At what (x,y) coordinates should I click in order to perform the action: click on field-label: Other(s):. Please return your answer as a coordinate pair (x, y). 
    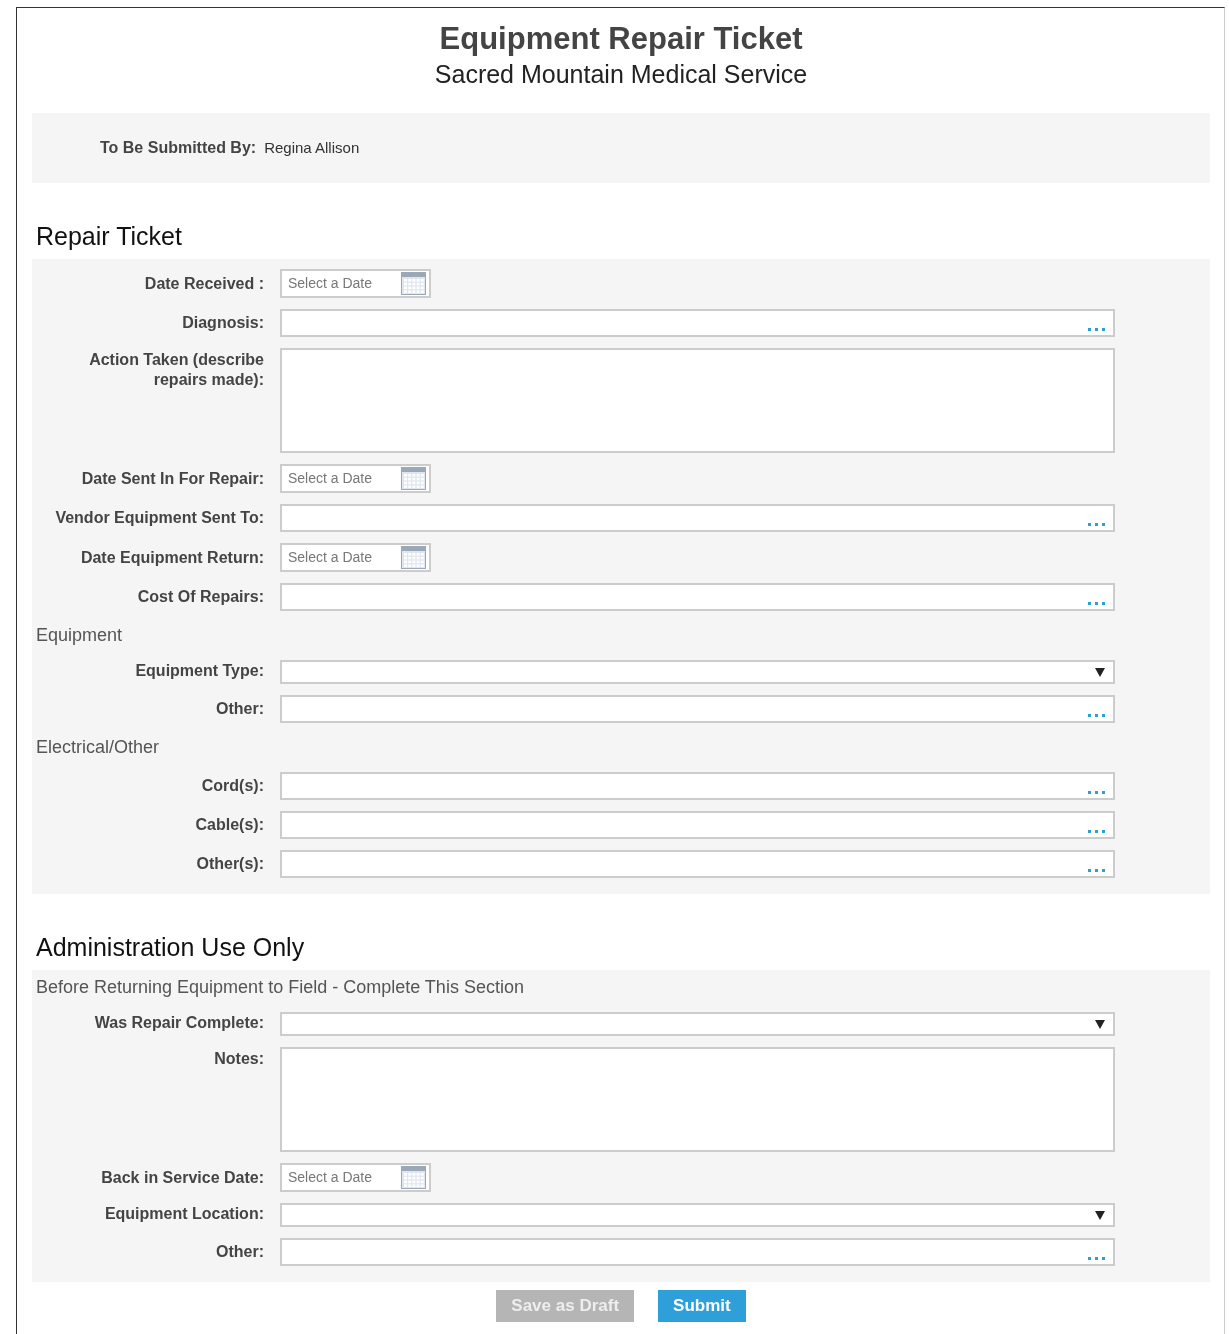
    Looking at the image, I should click on (229, 864).